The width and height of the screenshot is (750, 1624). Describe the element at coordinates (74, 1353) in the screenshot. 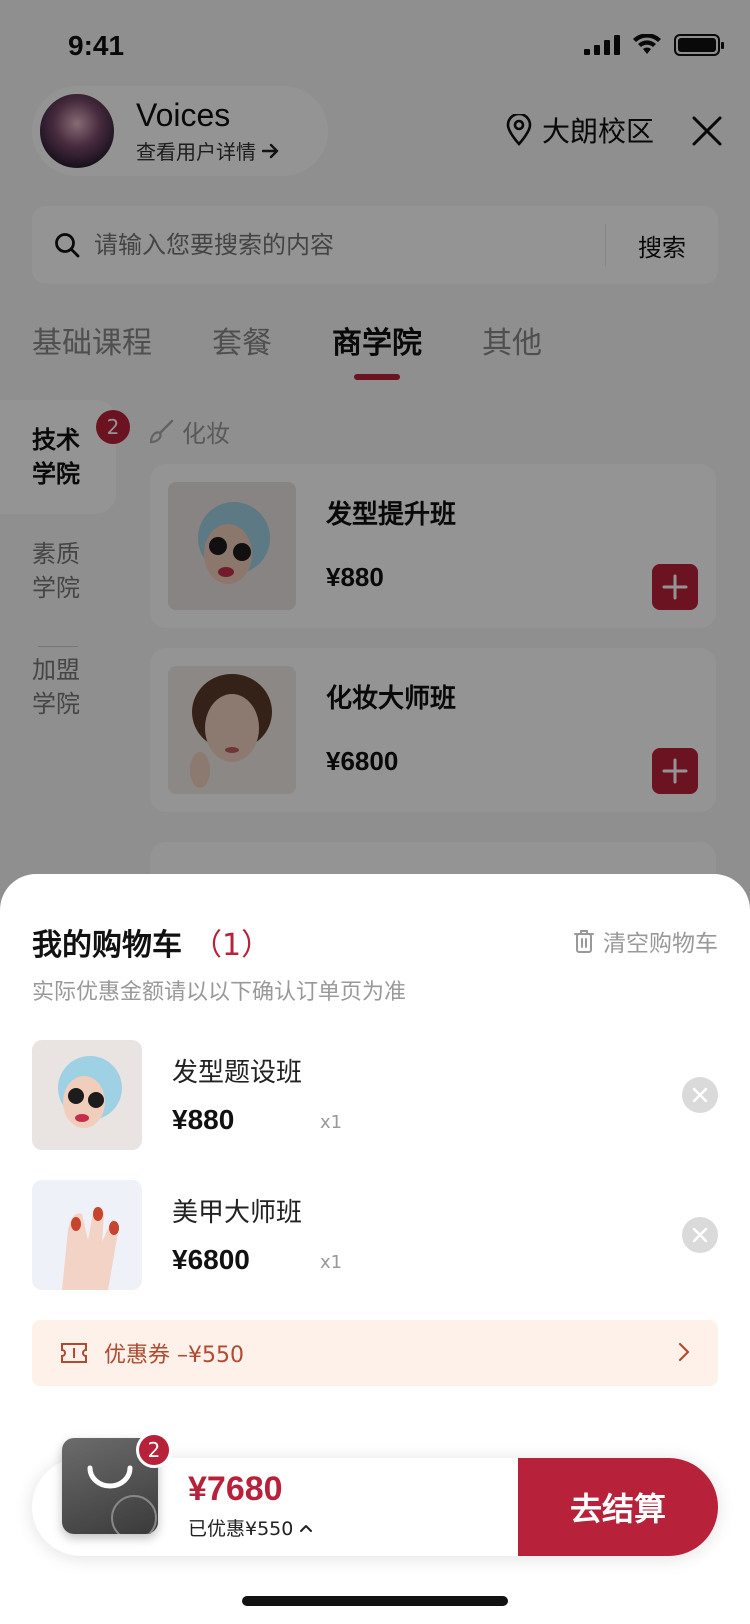

I see `ticket-icon` at that location.